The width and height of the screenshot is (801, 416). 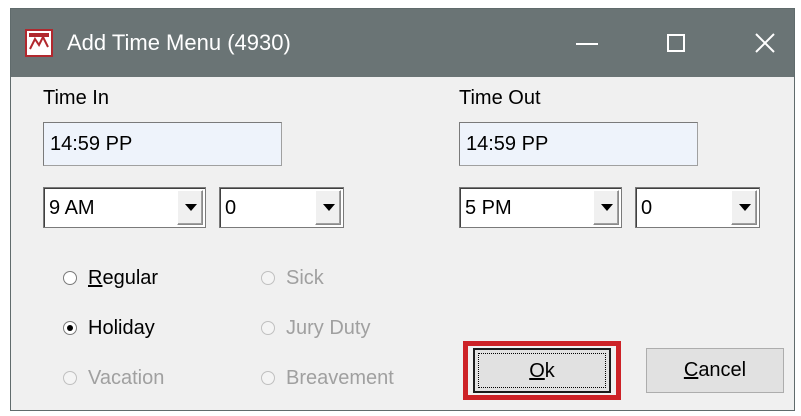 What do you see at coordinates (305, 278) in the screenshot?
I see `radio-sick-label: Sick` at bounding box center [305, 278].